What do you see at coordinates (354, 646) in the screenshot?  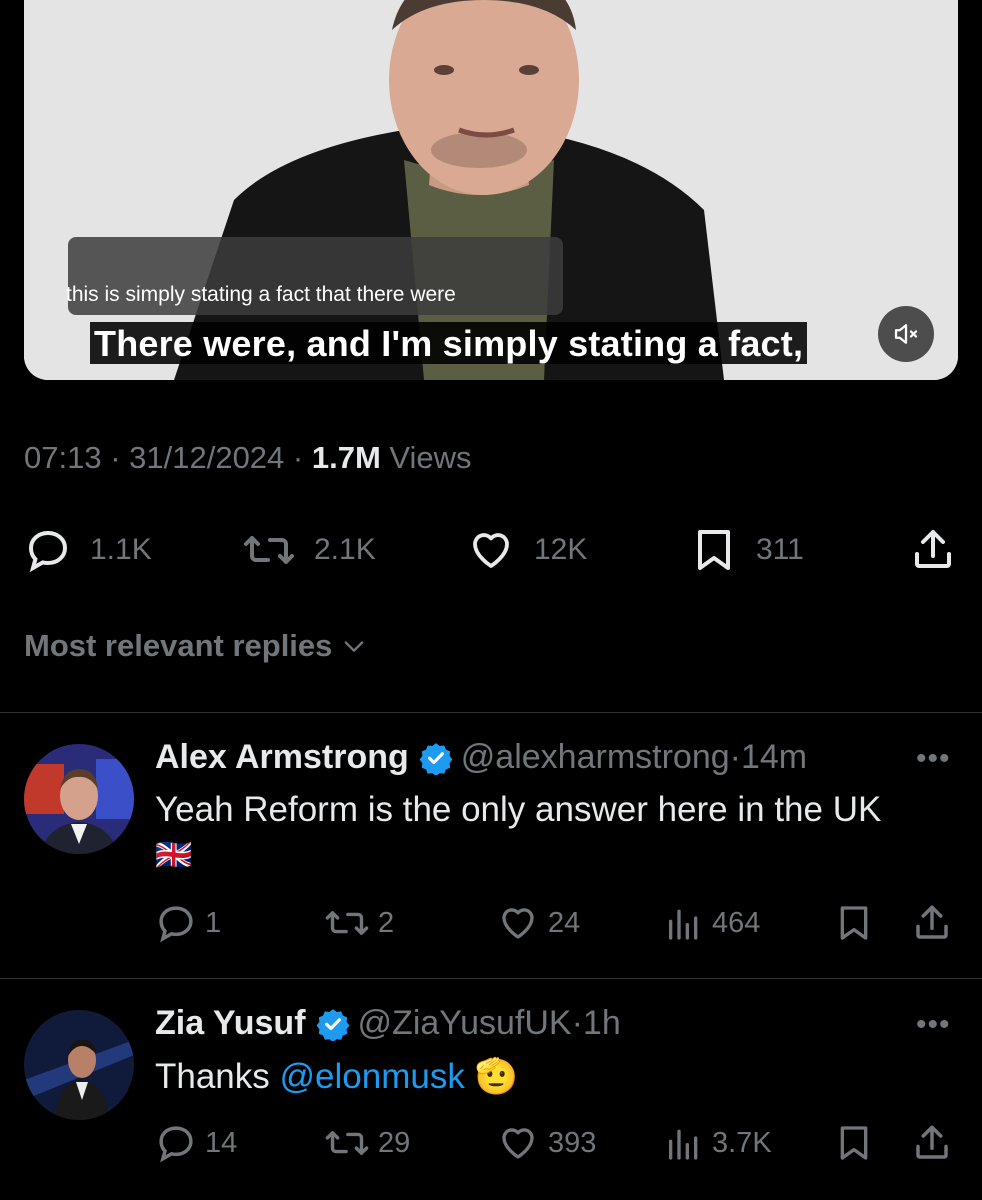 I see `chevron-down-icon` at bounding box center [354, 646].